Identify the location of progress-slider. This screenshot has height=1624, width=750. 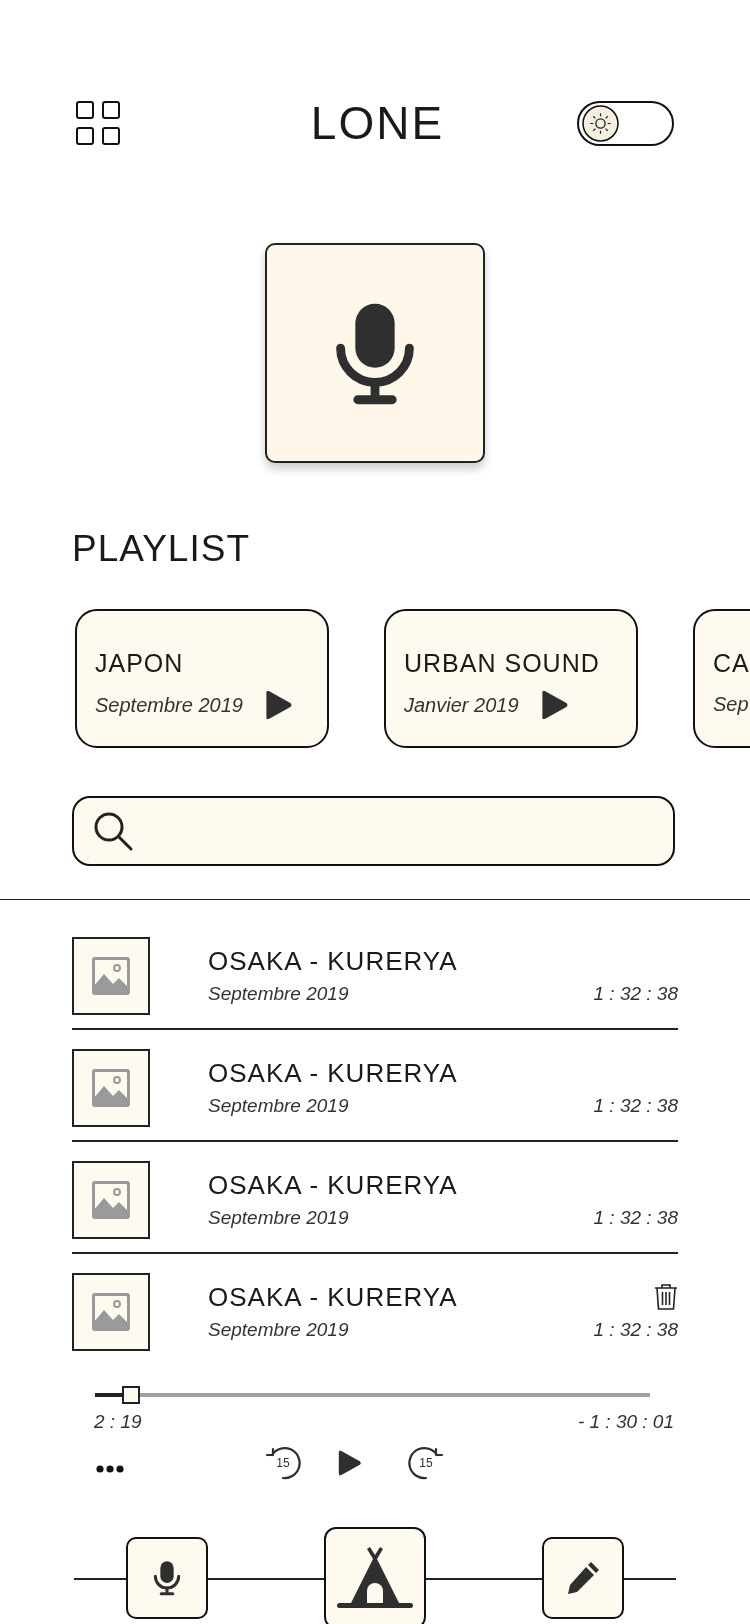
(372, 1395).